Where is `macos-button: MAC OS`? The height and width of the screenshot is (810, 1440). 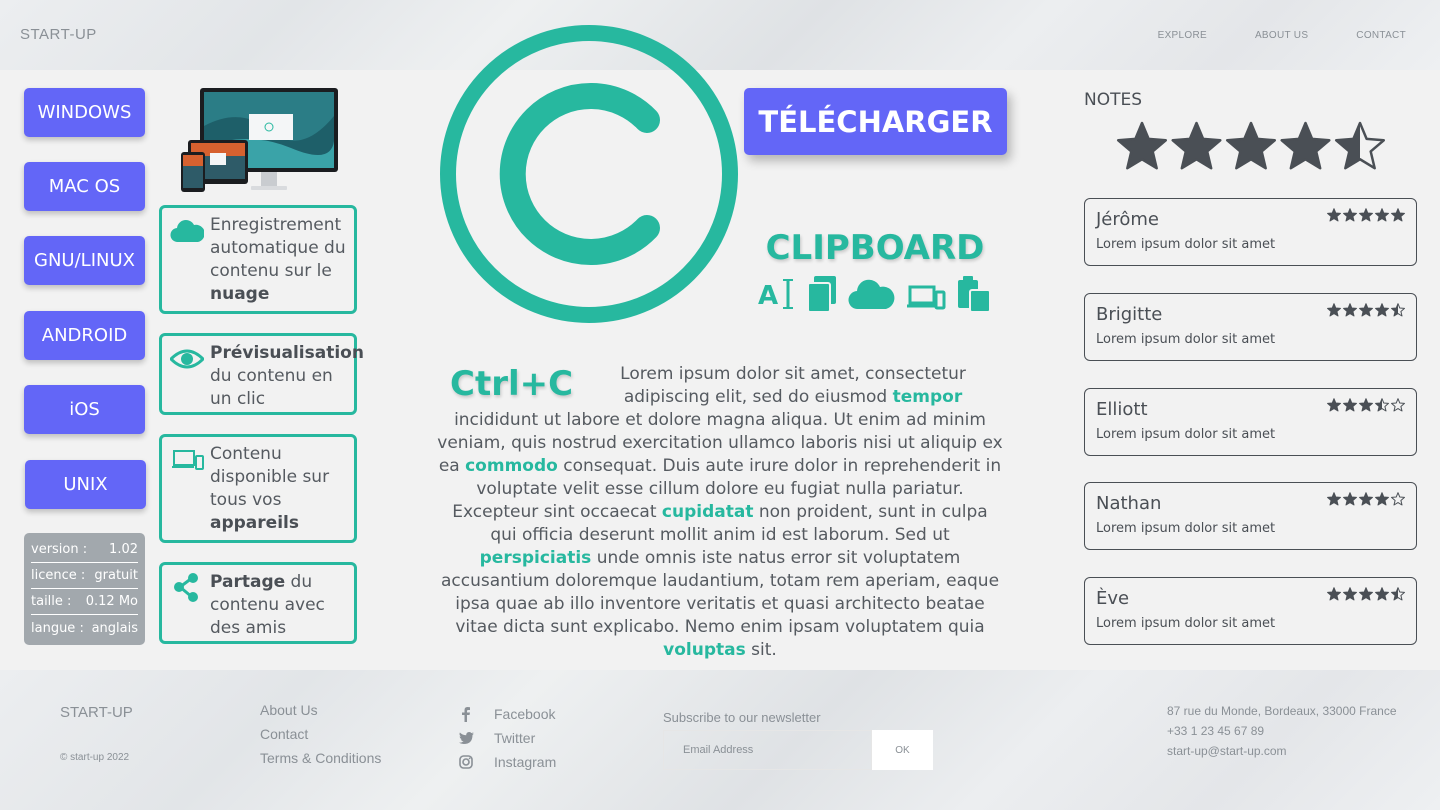
macos-button: MAC OS is located at coordinates (84, 186).